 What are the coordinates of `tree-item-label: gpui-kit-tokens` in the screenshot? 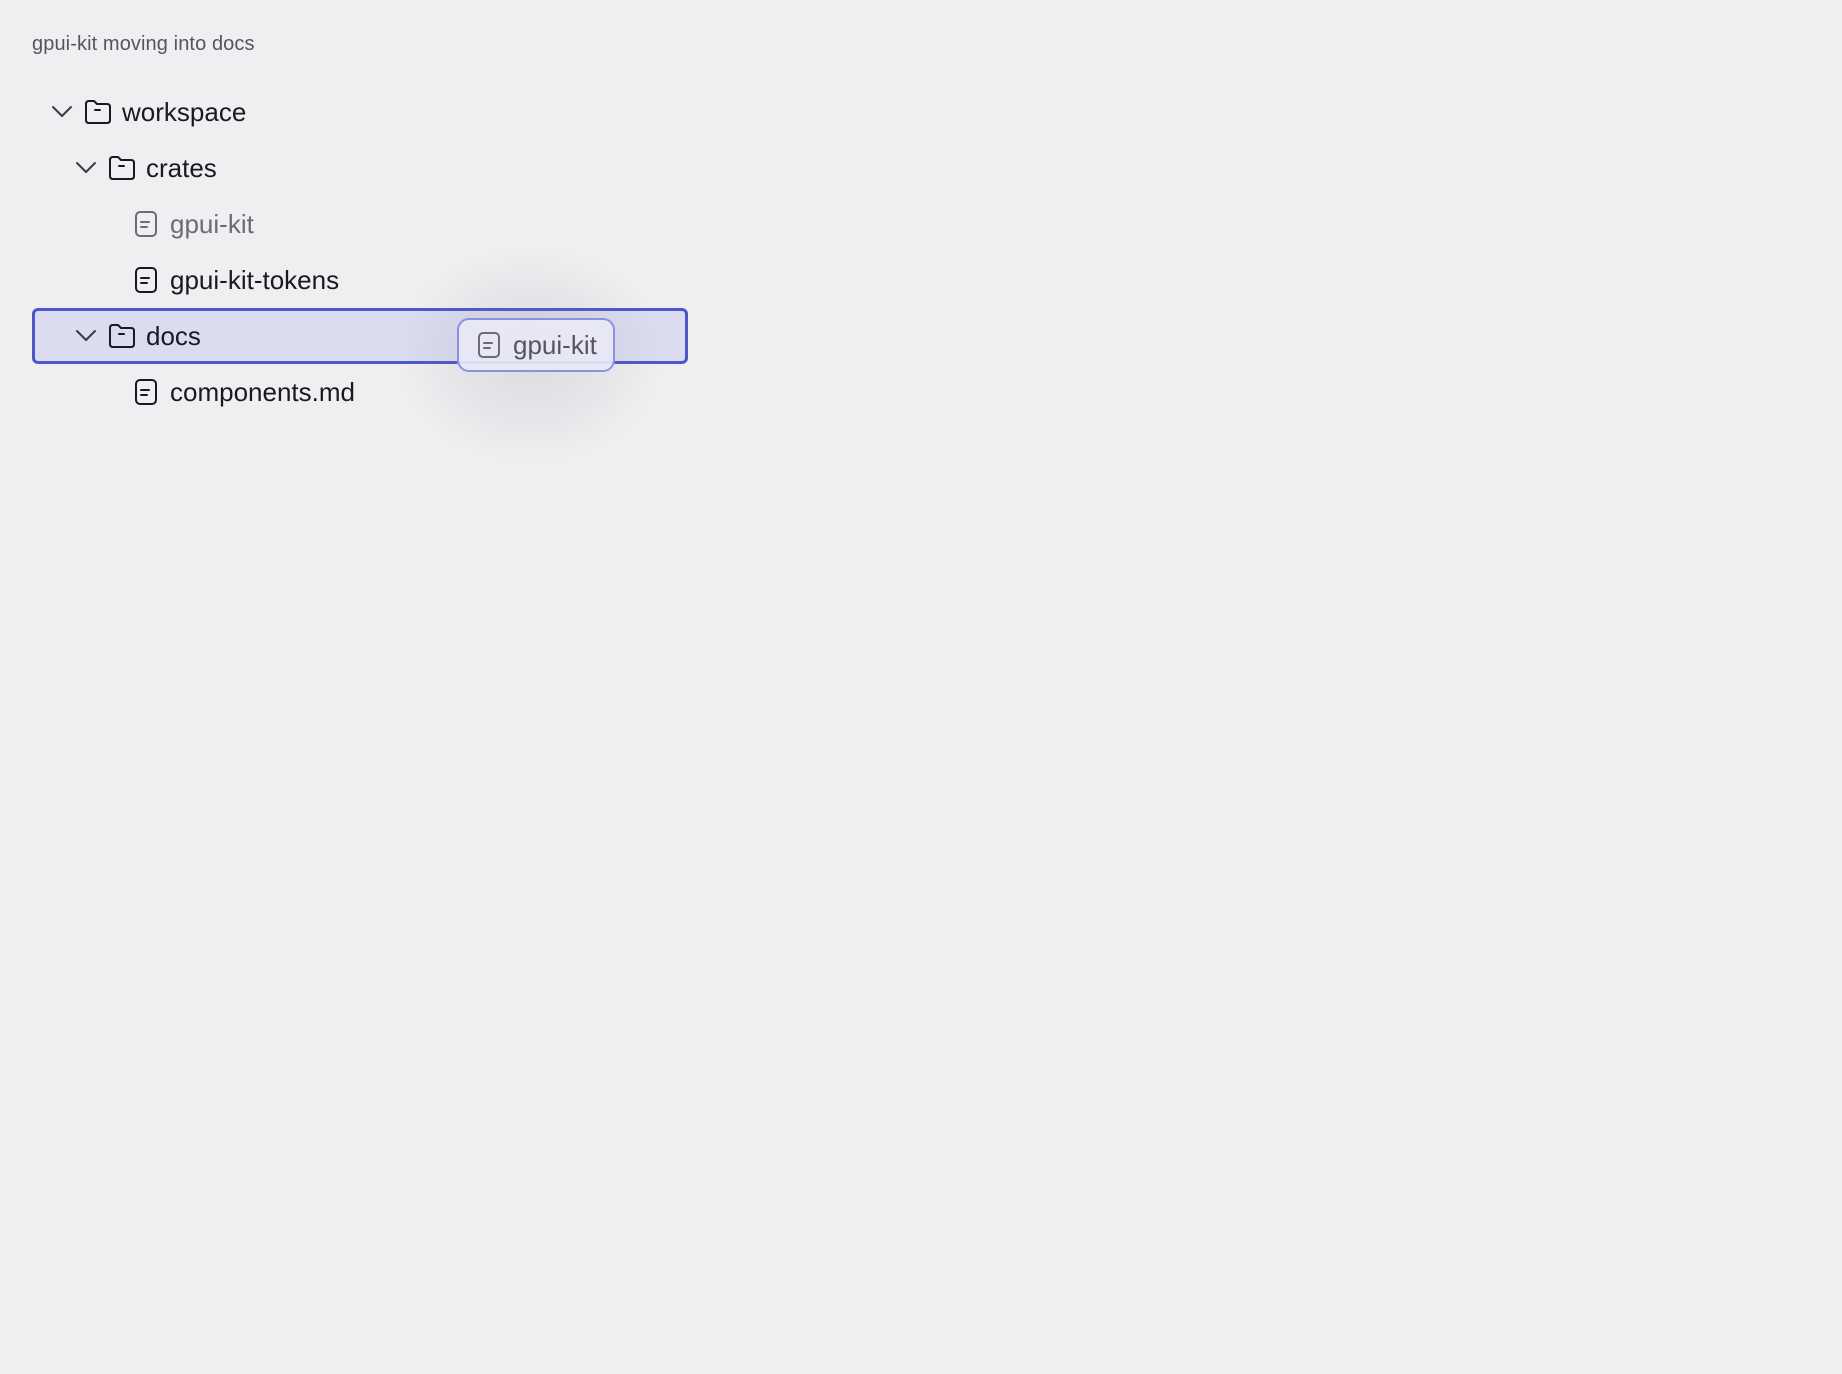 It's located at (255, 280).